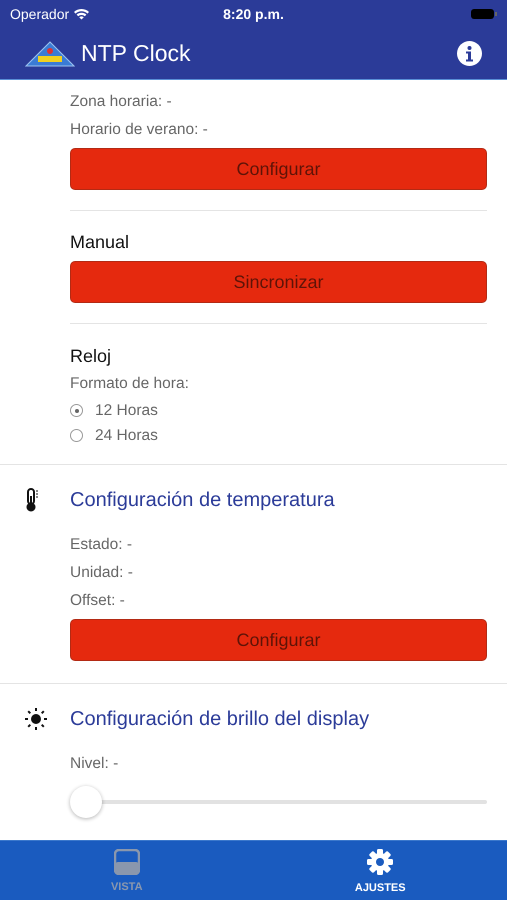 This screenshot has height=900, width=507. What do you see at coordinates (126, 411) in the screenshot?
I see `option-label: 12 Horas` at bounding box center [126, 411].